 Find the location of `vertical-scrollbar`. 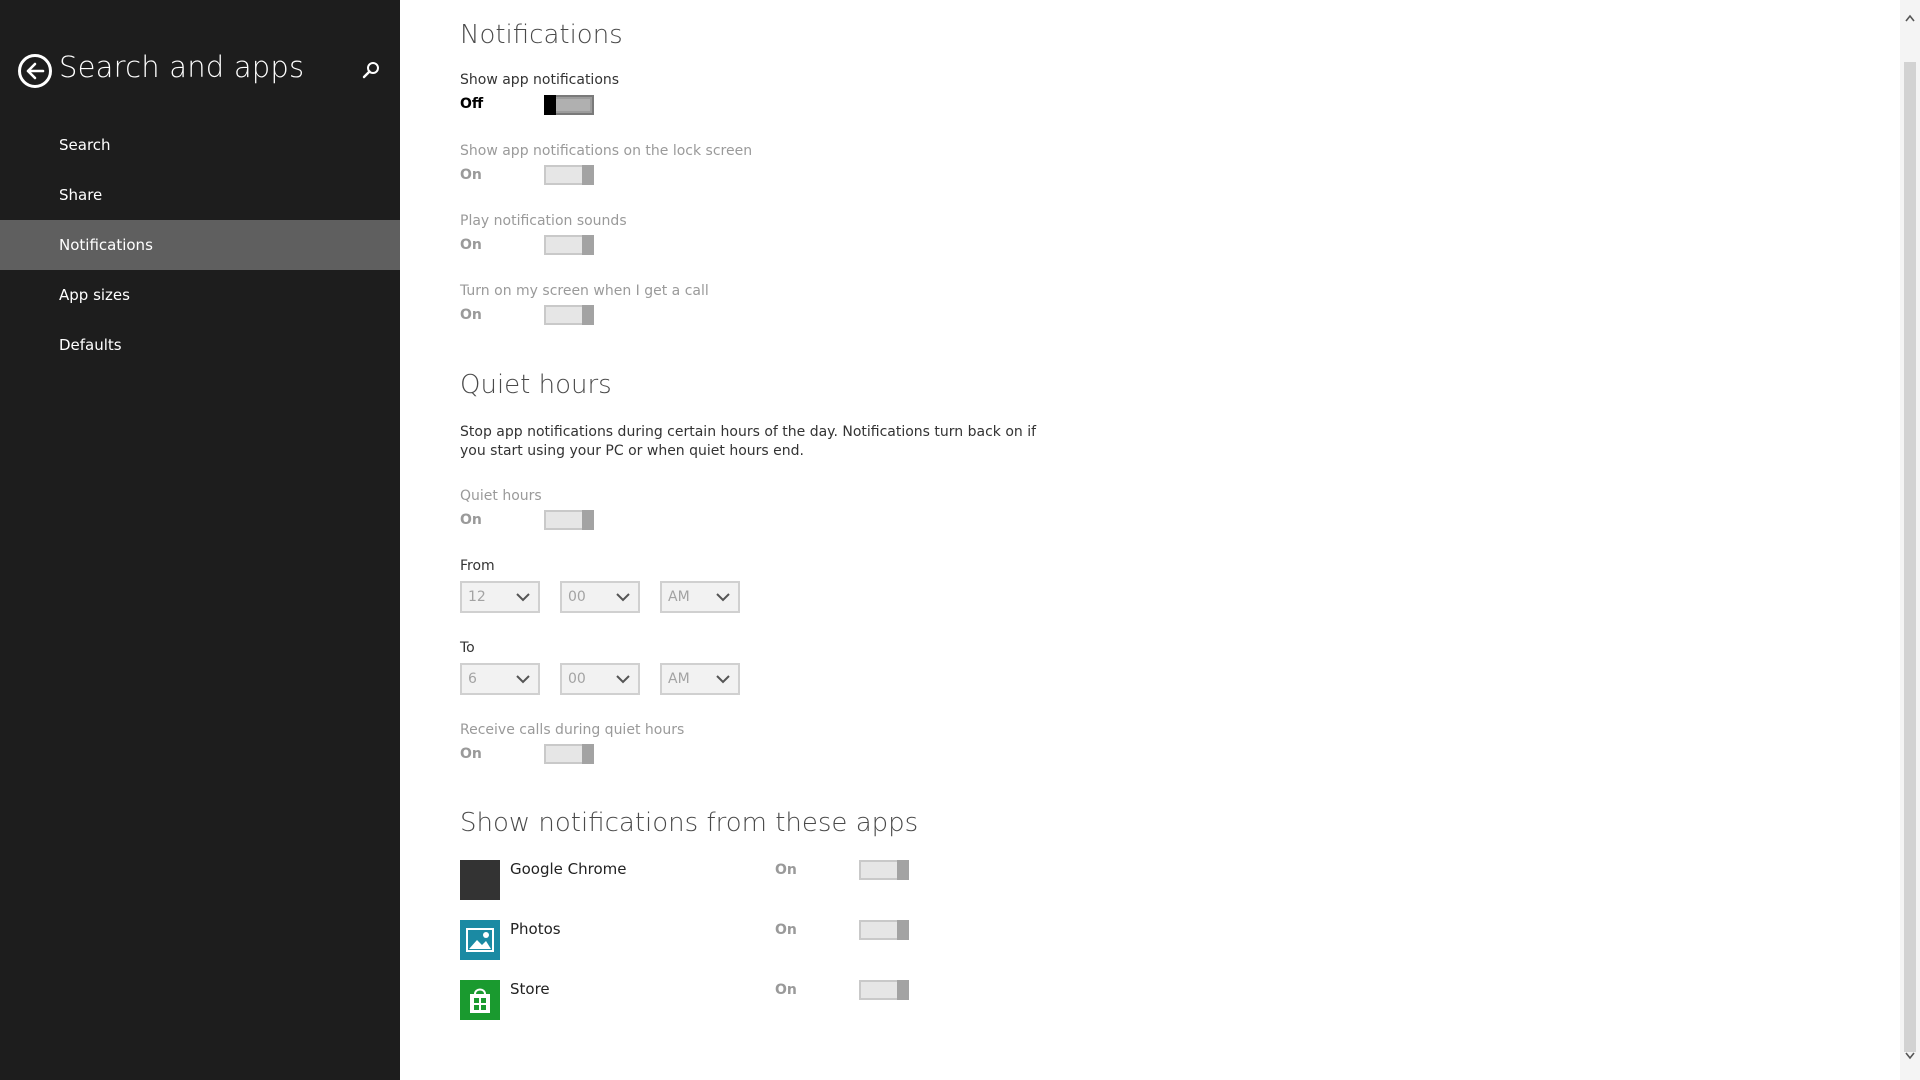

vertical-scrollbar is located at coordinates (1910, 540).